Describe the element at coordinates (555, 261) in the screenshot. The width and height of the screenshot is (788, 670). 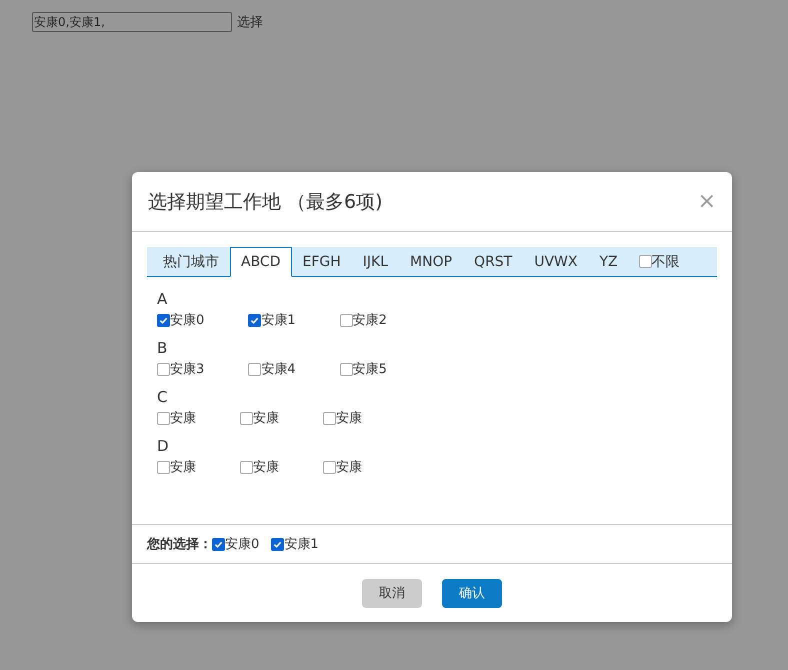
I see `tab: UVWX` at that location.